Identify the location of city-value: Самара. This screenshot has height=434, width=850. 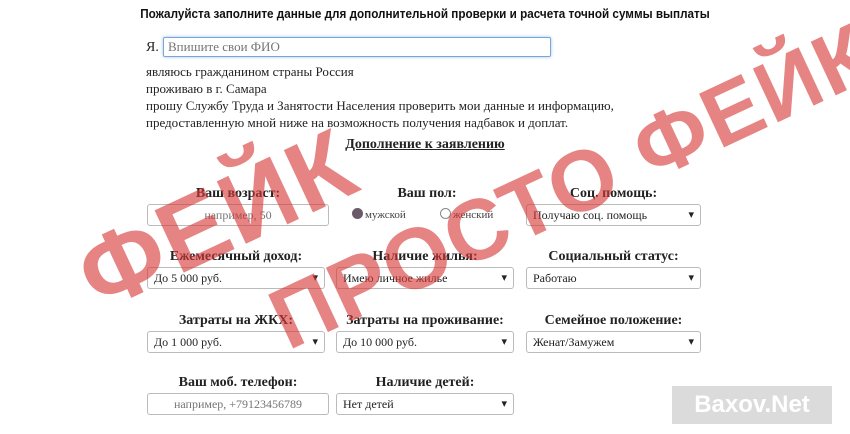
(246, 88).